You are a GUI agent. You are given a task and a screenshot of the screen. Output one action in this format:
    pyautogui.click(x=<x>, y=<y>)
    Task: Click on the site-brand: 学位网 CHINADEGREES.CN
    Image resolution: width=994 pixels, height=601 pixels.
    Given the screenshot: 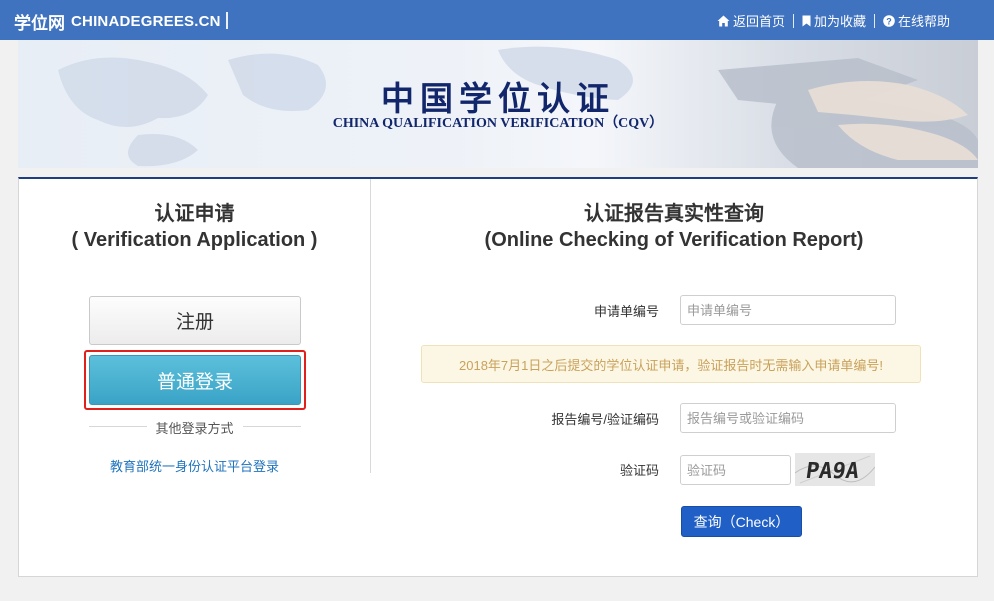 What is the action you would take?
    pyautogui.click(x=117, y=21)
    